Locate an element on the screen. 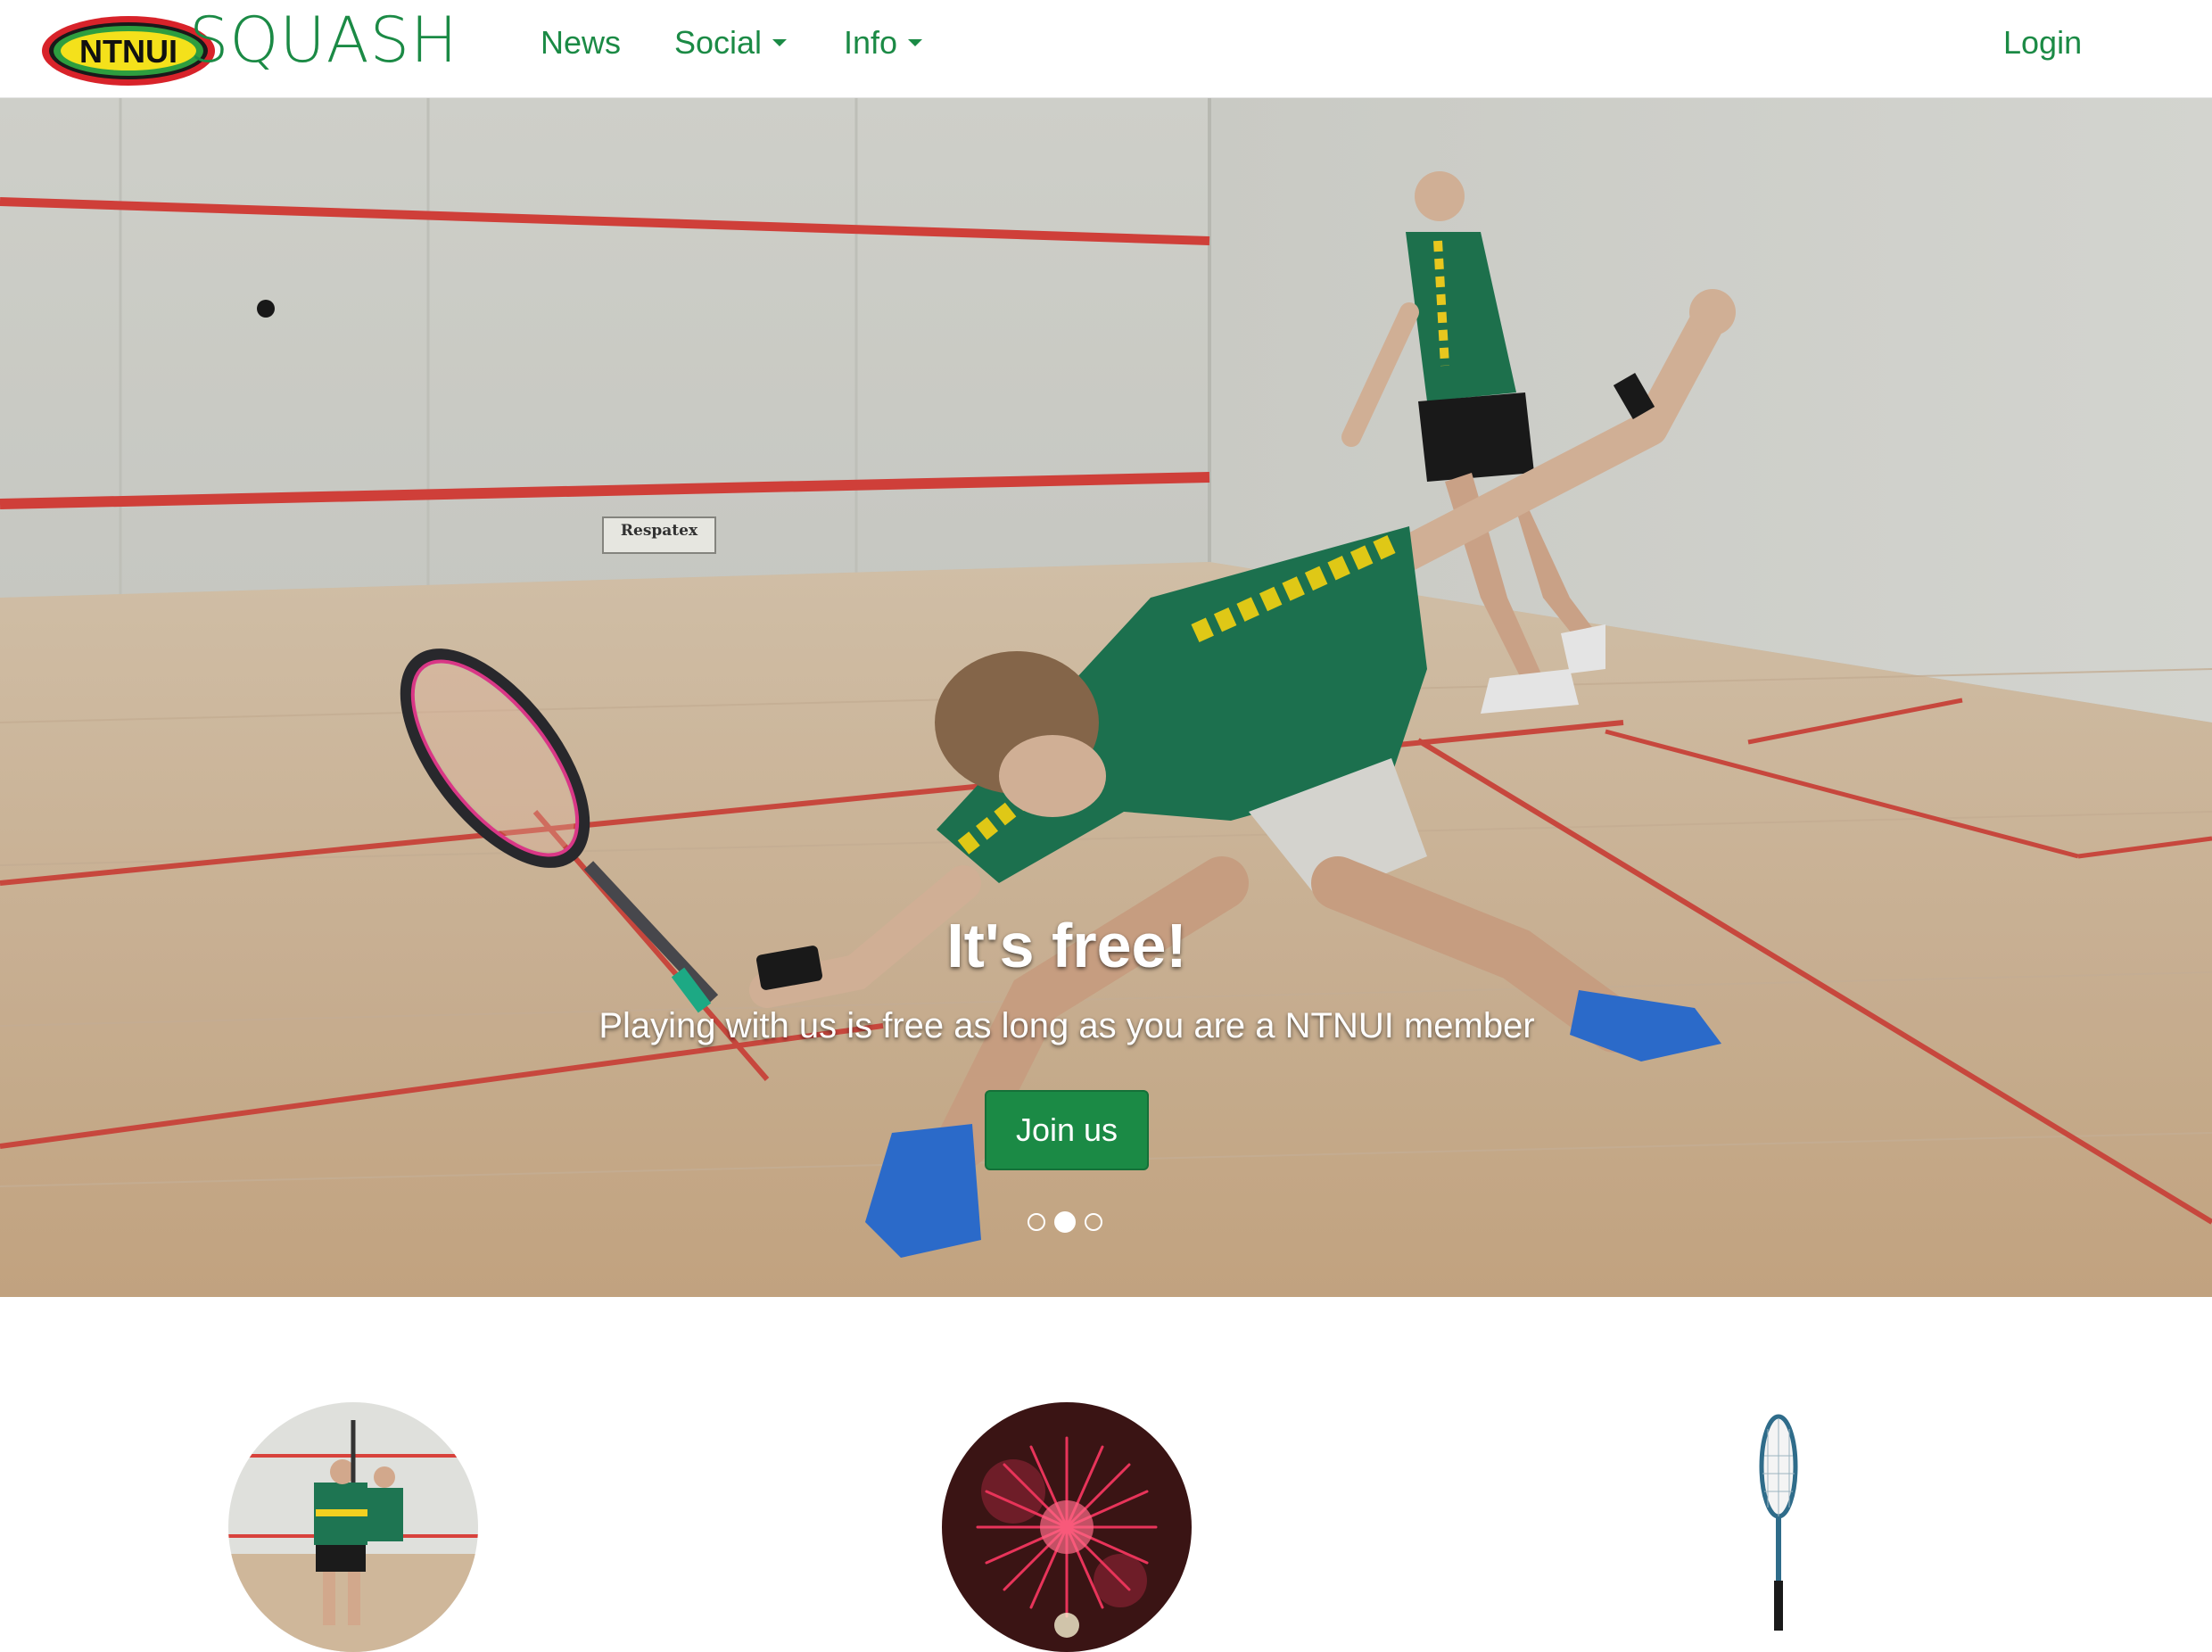  nav-news: News is located at coordinates (581, 43).